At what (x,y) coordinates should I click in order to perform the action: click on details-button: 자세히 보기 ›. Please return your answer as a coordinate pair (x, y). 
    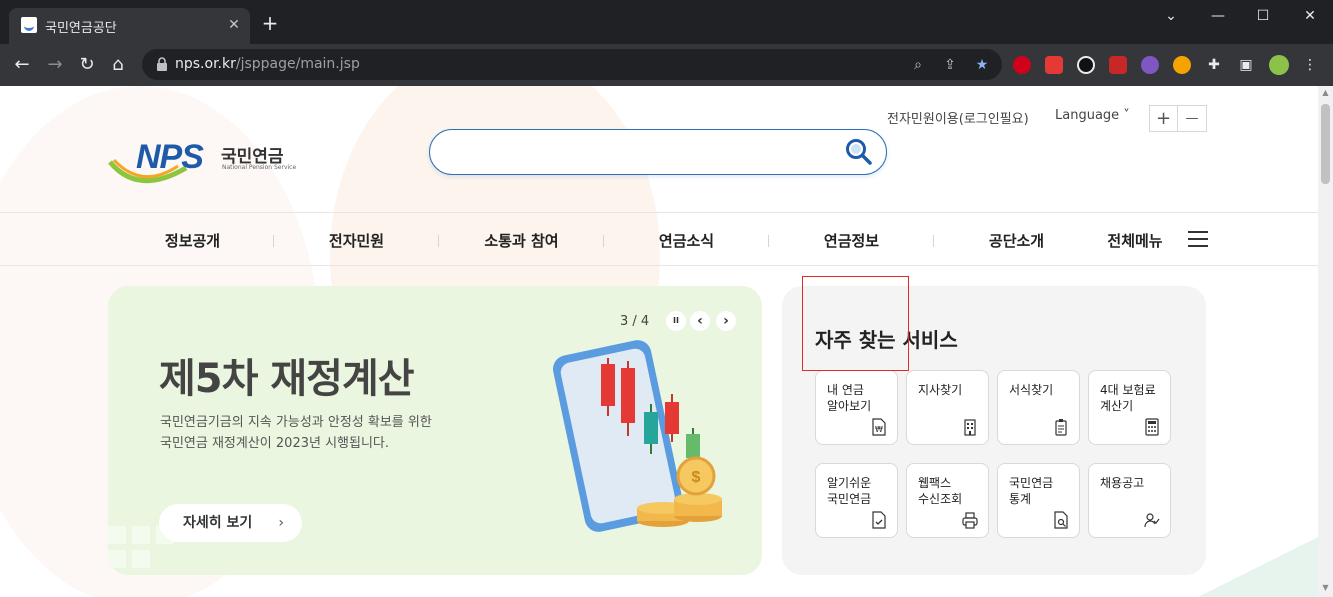
    Looking at the image, I should click on (230, 523).